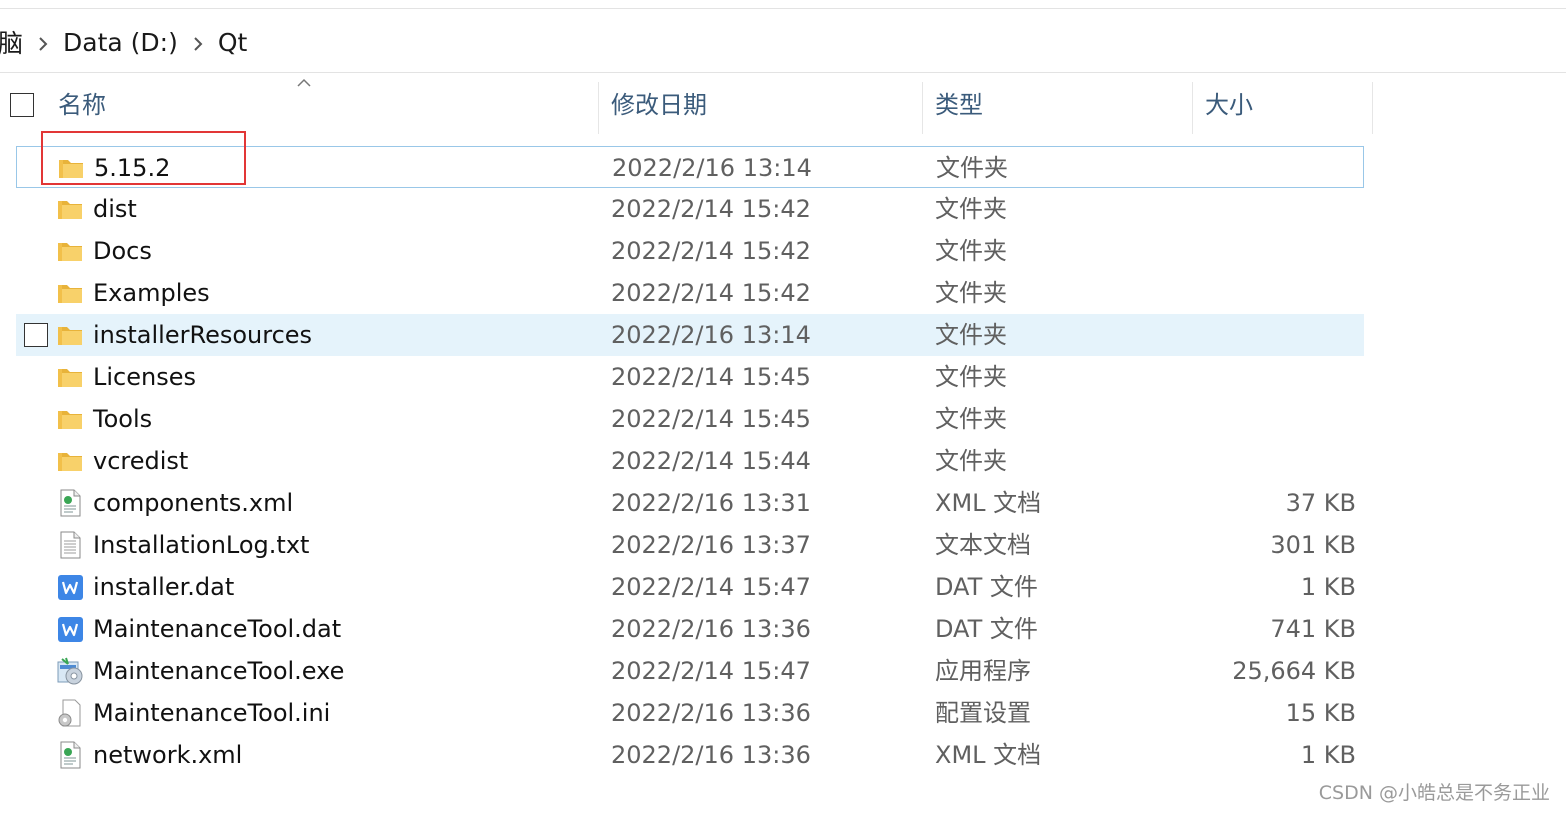 The width and height of the screenshot is (1566, 813). I want to click on file-row: Tools 2022/2/14 15:45 文件夹, so click(690, 419).